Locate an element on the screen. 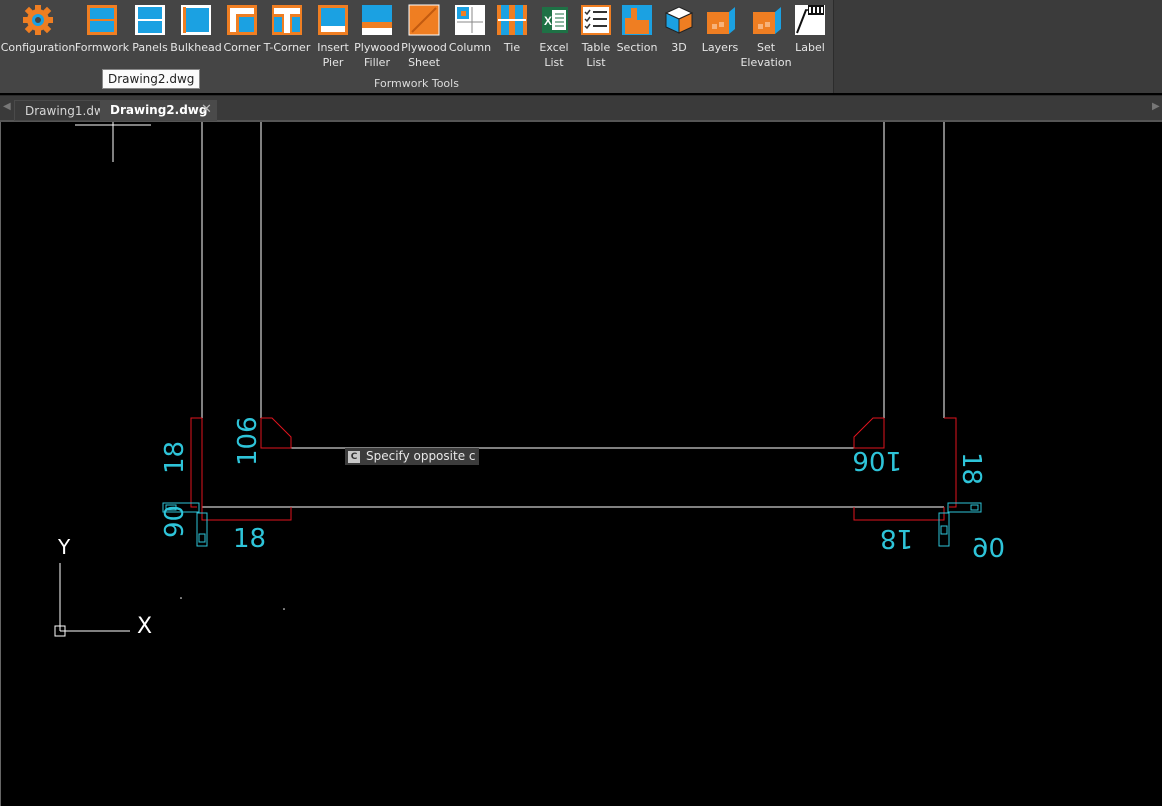 This screenshot has width=1162, height=806. table-list-label: Table List is located at coordinates (596, 55).